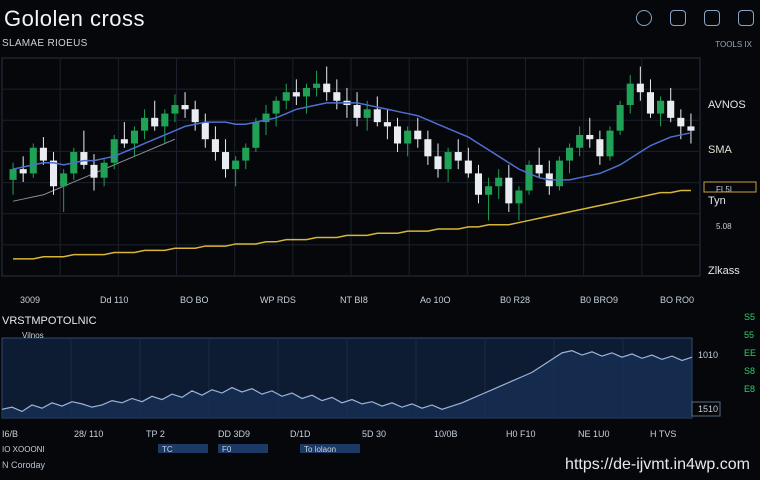  Describe the element at coordinates (227, 449) in the screenshot. I see `footer-tab-label: F0` at that location.